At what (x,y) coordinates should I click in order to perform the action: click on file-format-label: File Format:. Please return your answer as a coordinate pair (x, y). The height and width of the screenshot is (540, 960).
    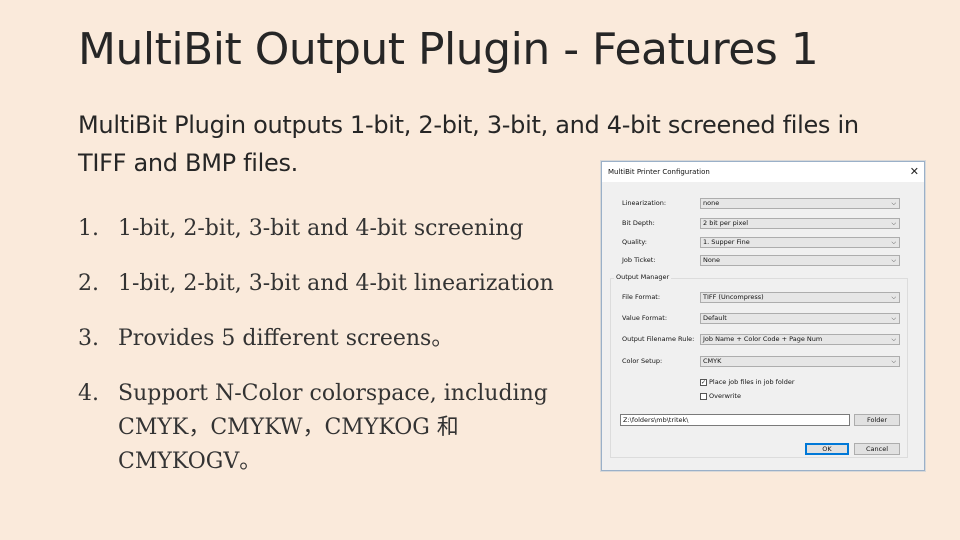
    Looking at the image, I should click on (641, 297).